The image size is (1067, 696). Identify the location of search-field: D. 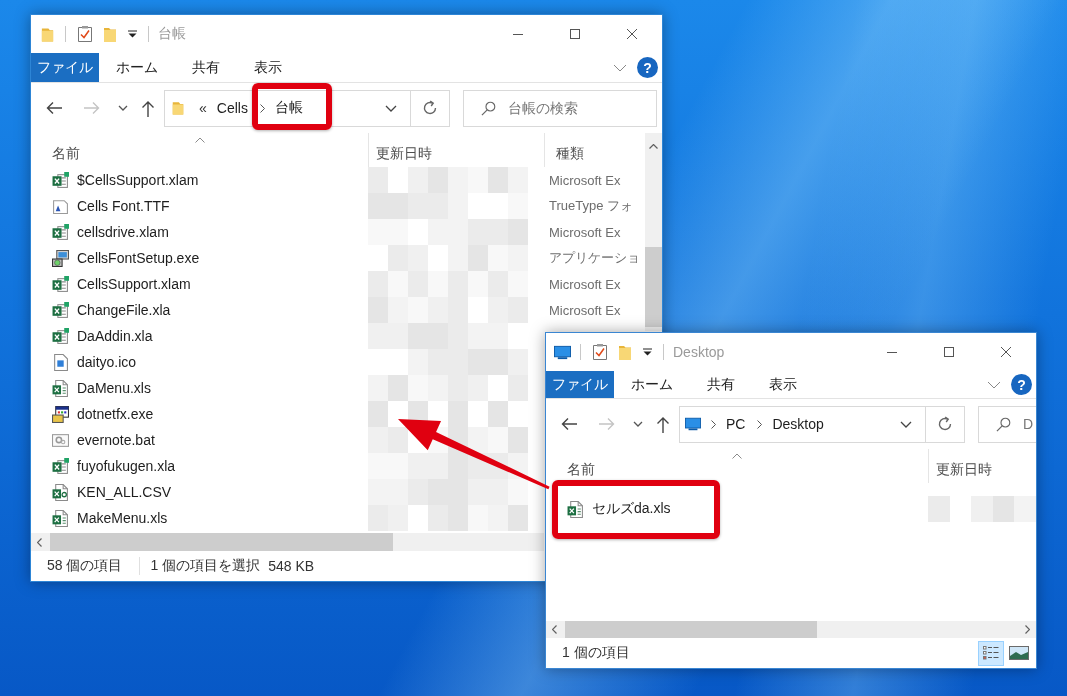
(1007, 424).